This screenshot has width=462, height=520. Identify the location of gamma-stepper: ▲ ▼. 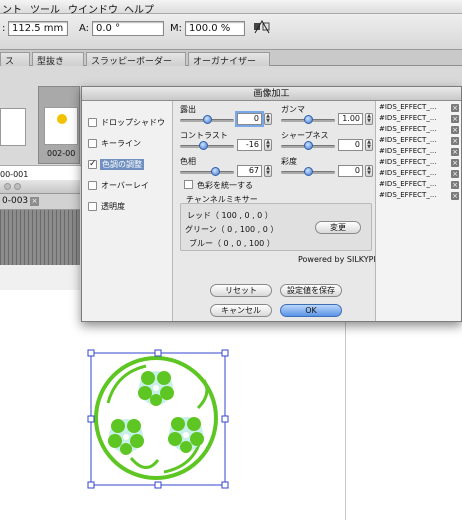
(369, 119).